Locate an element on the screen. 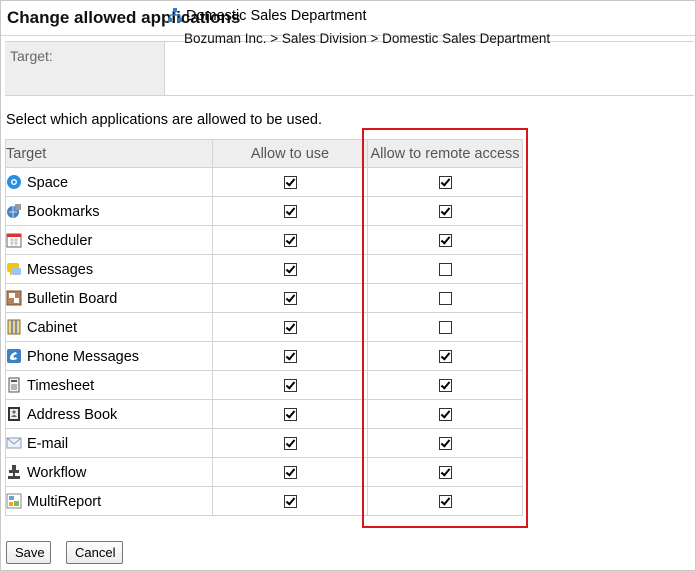  allow-use-checkbox-address-book is located at coordinates (290, 414).